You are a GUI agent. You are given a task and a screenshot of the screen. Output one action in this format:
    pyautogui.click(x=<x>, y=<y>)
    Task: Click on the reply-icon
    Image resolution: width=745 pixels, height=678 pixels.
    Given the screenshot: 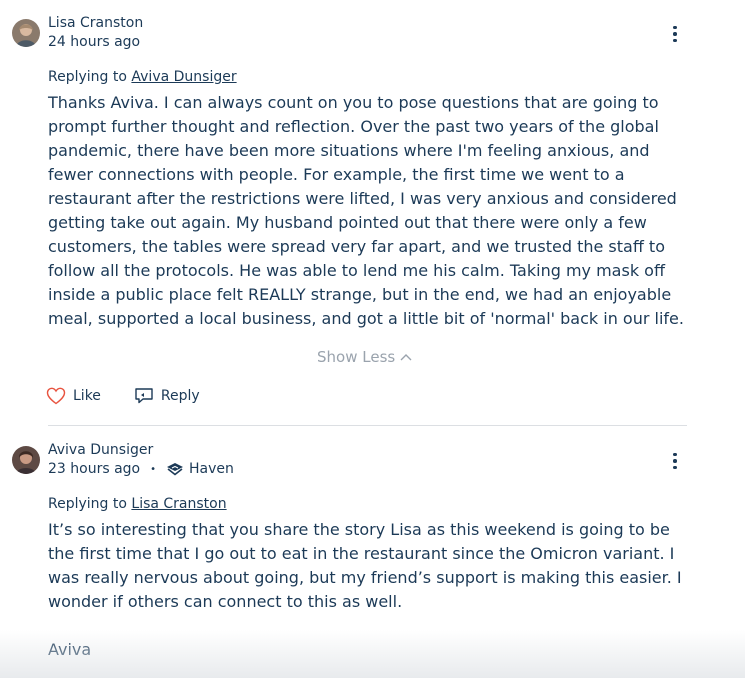 What is the action you would take?
    pyautogui.click(x=144, y=396)
    